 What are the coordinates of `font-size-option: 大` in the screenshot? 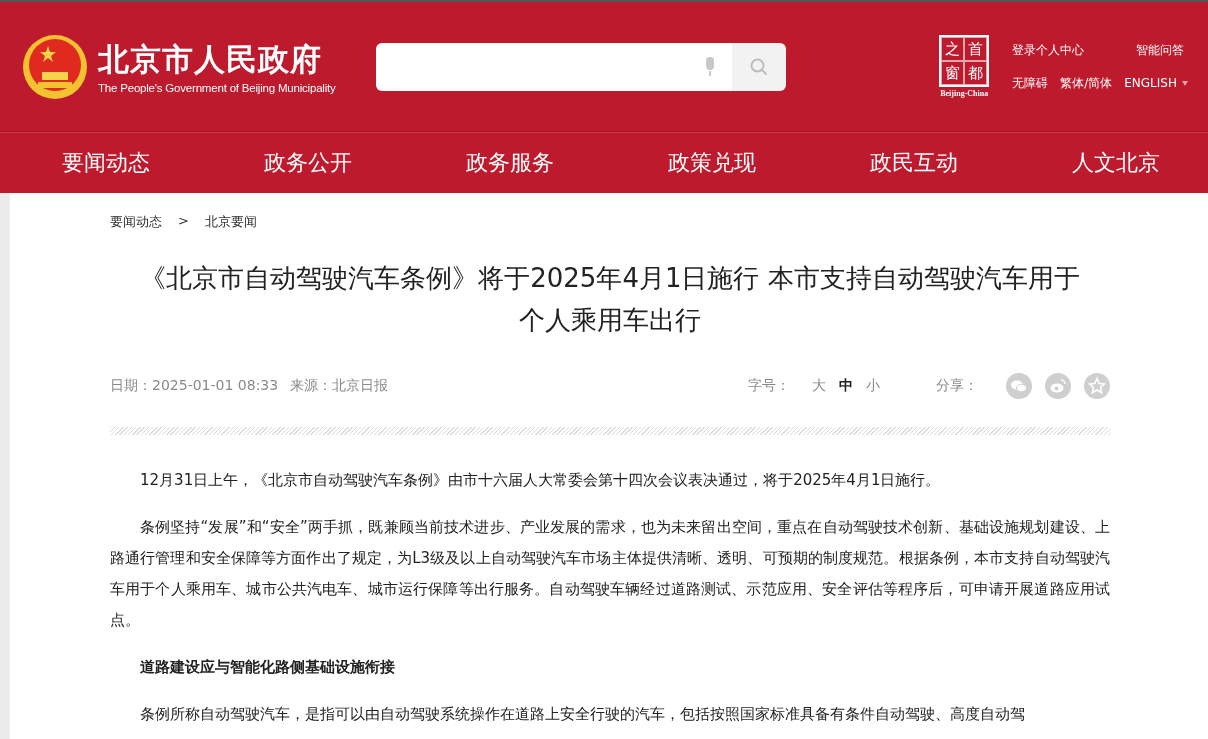 It's located at (819, 386).